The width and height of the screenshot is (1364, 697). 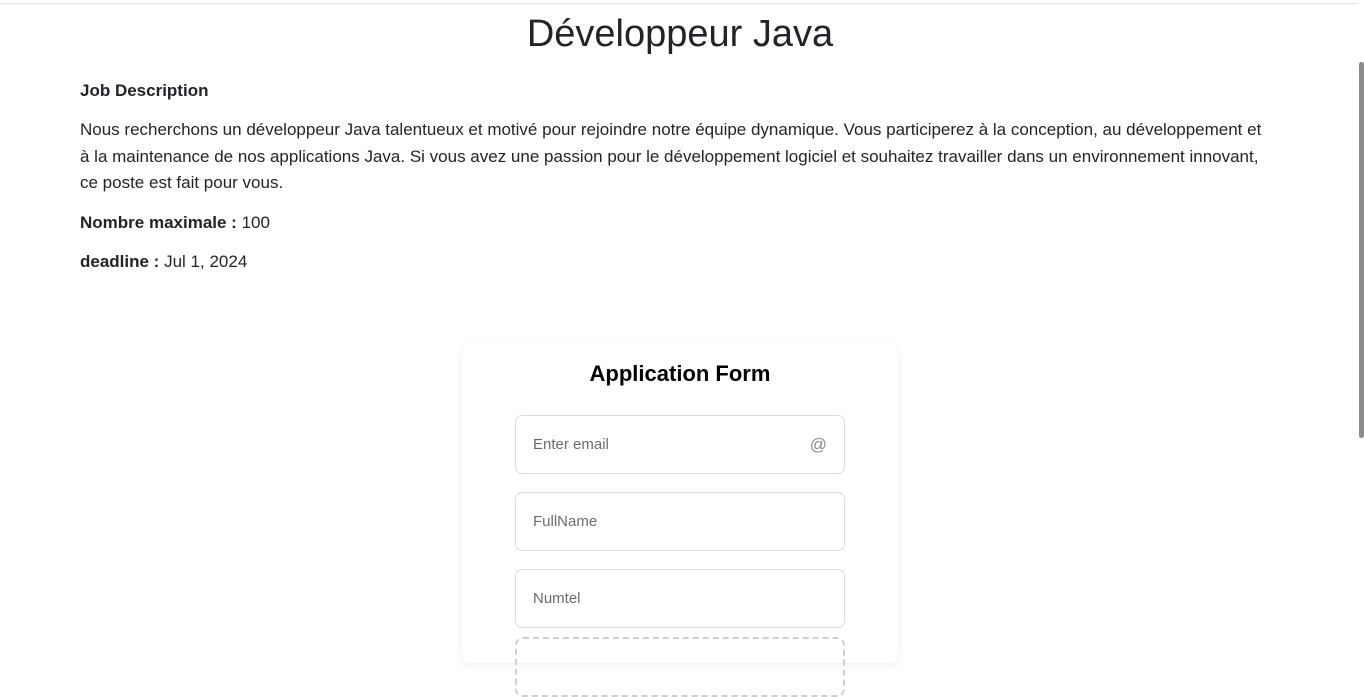 I want to click on email-input, so click(x=668, y=444).